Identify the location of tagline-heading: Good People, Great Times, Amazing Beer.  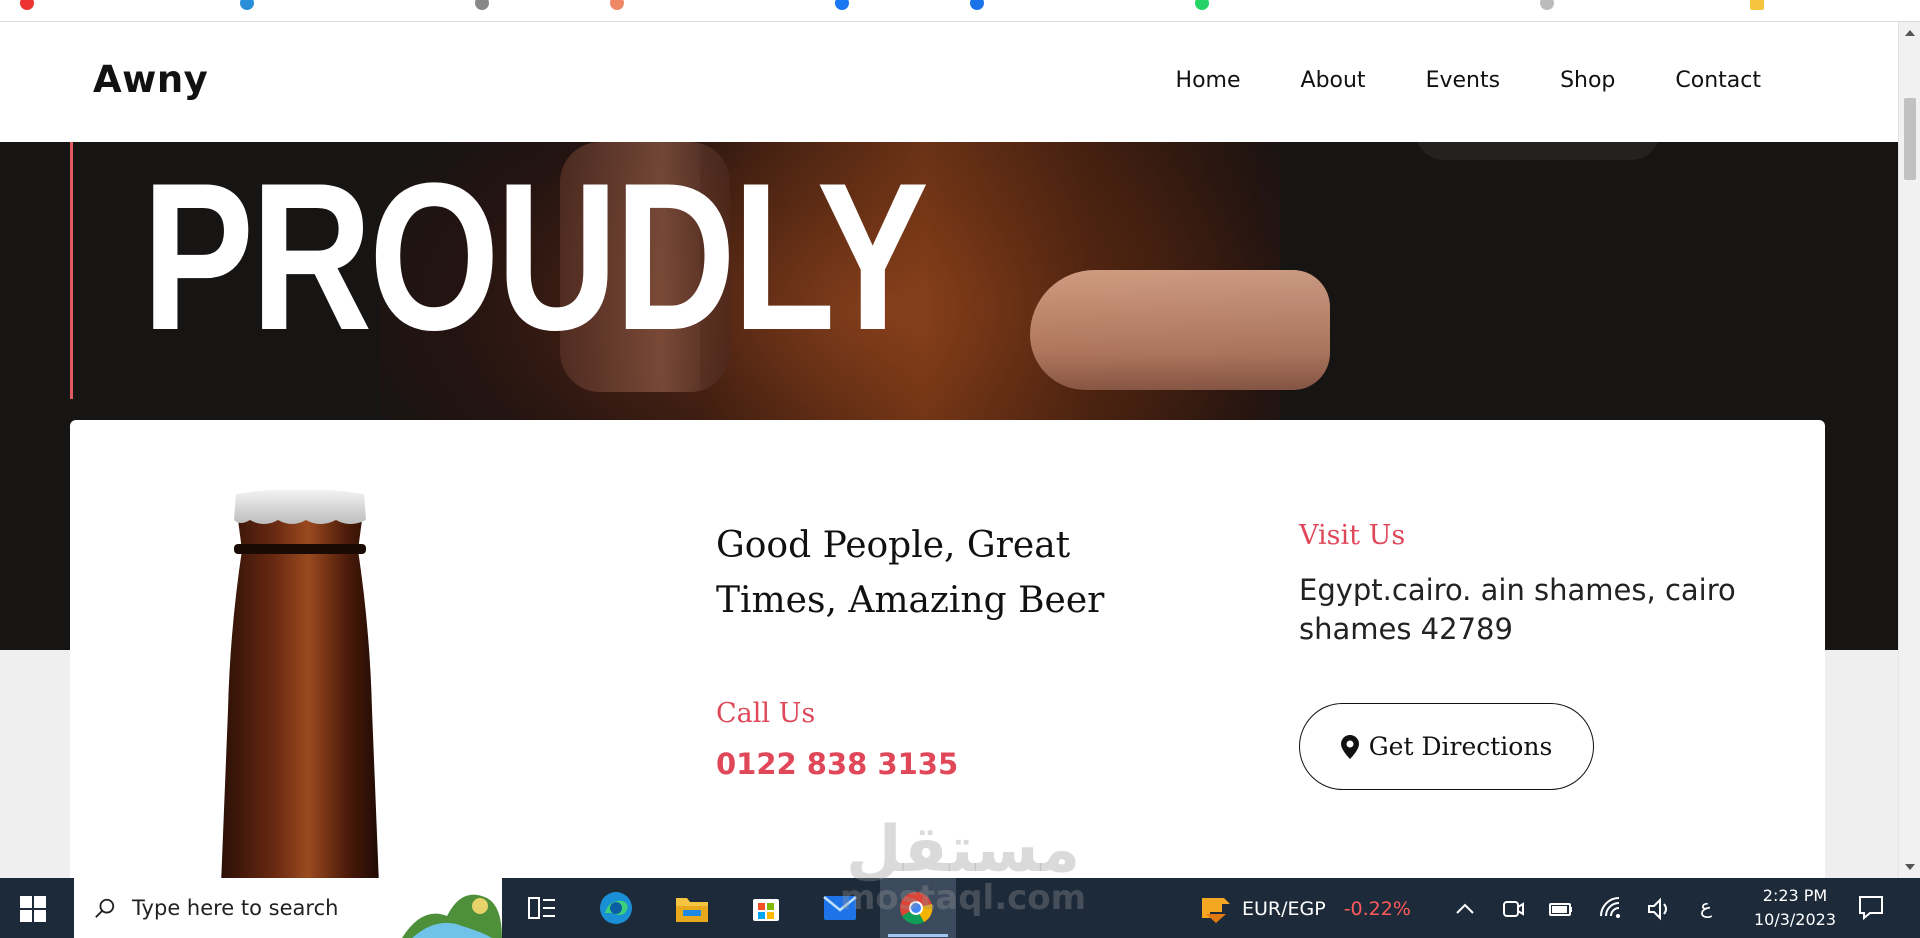
(910, 573).